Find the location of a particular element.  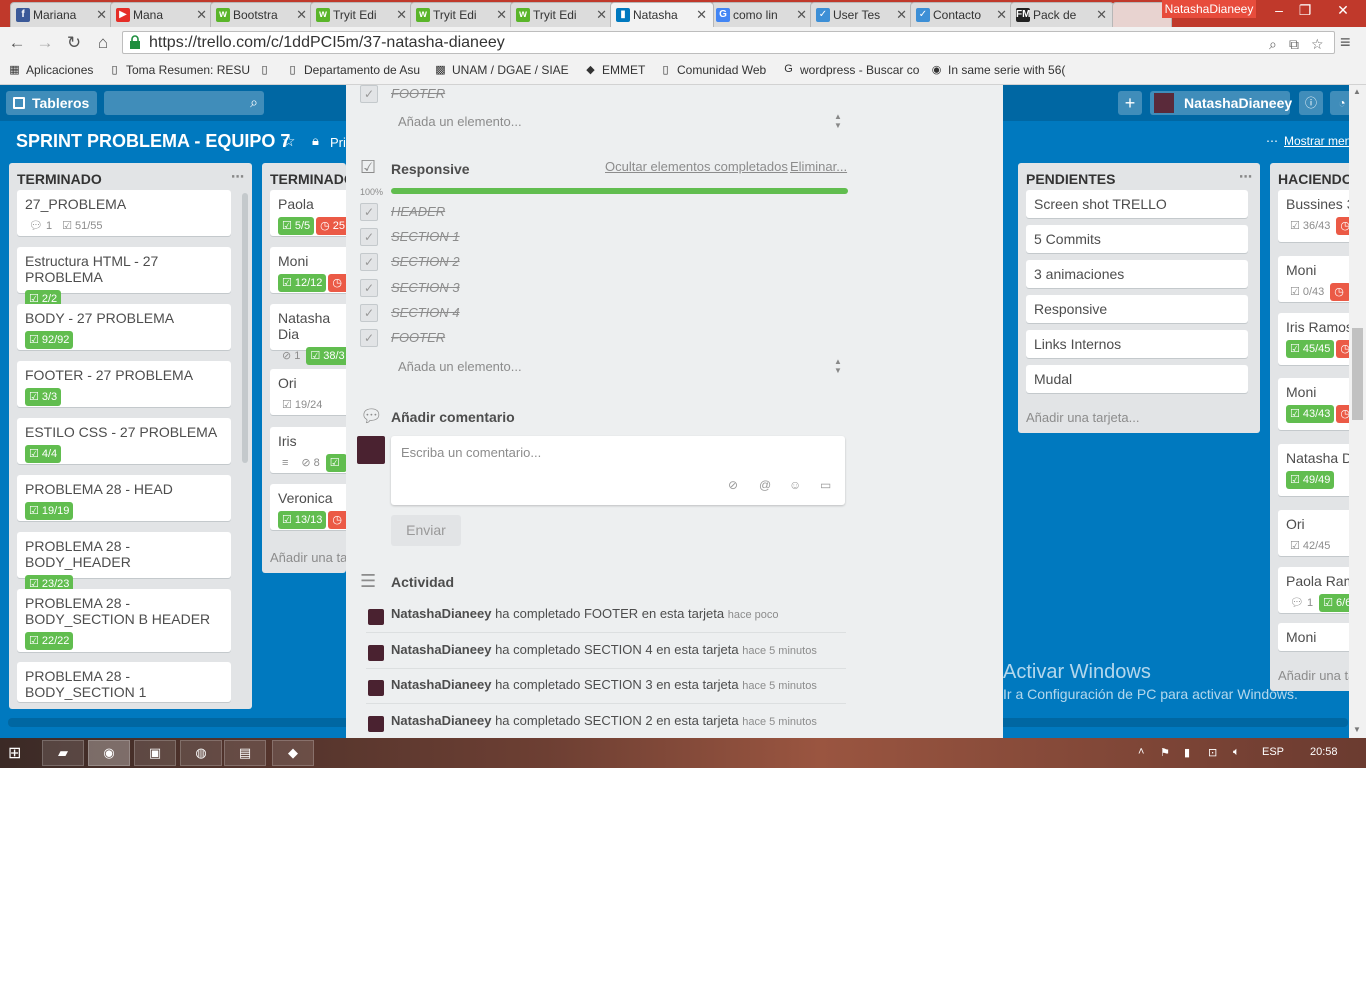

card: PROBLEMA 28 - BODY_SECTION 1 is located at coordinates (124, 682).